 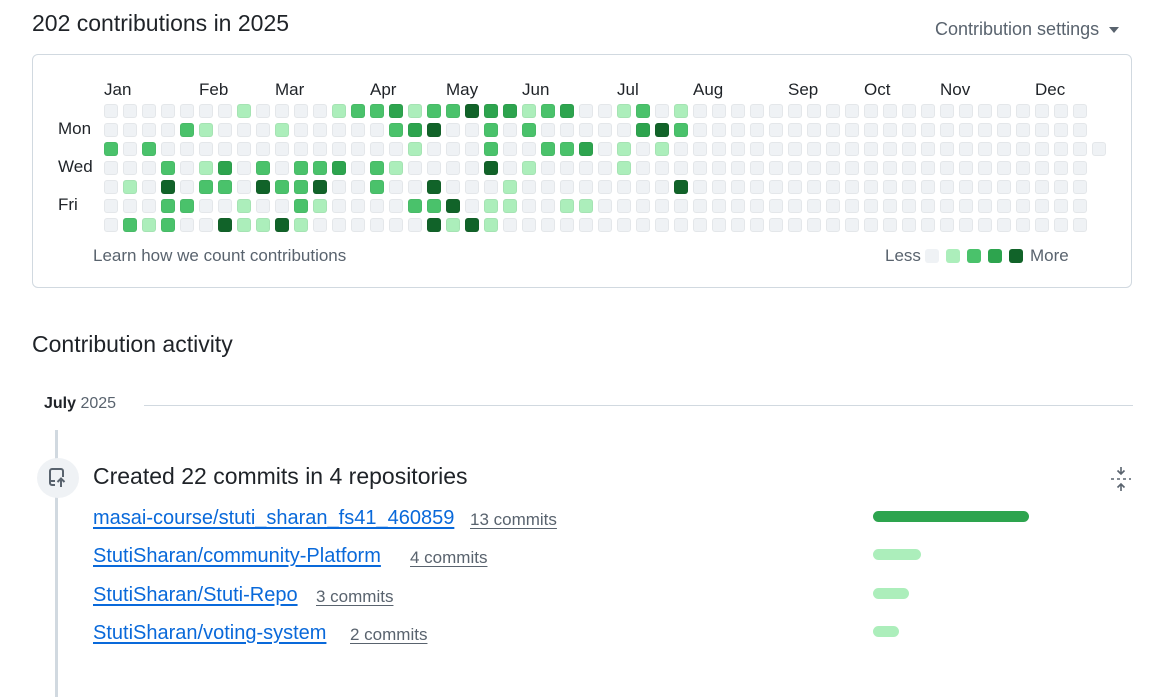 I want to click on commit-count-link: 3 commits, so click(x=354, y=597).